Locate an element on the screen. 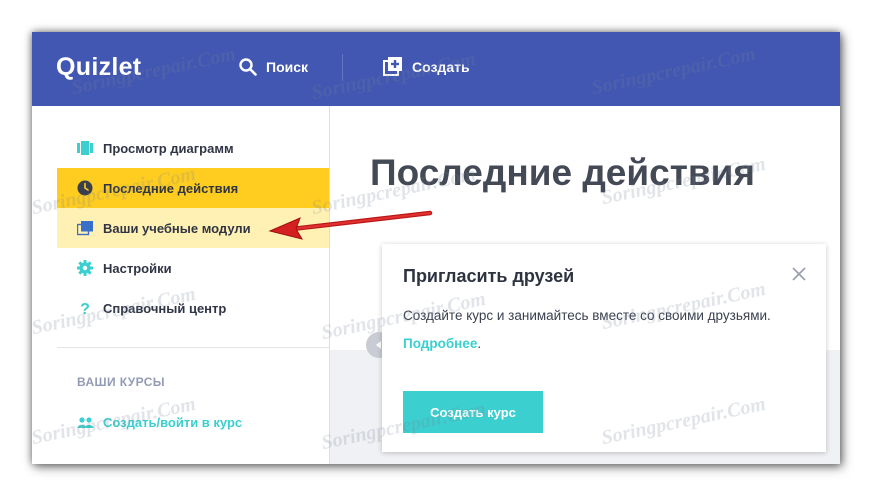  close-icon is located at coordinates (799, 274).